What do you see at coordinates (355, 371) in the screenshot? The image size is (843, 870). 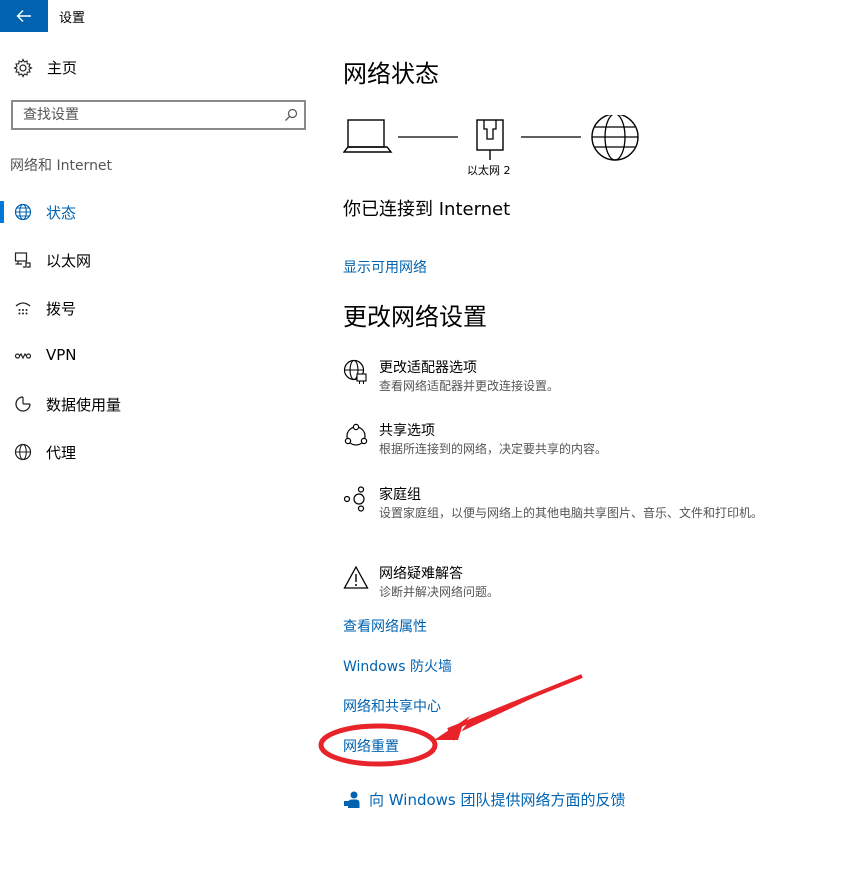 I see `adapter-icon` at bounding box center [355, 371].